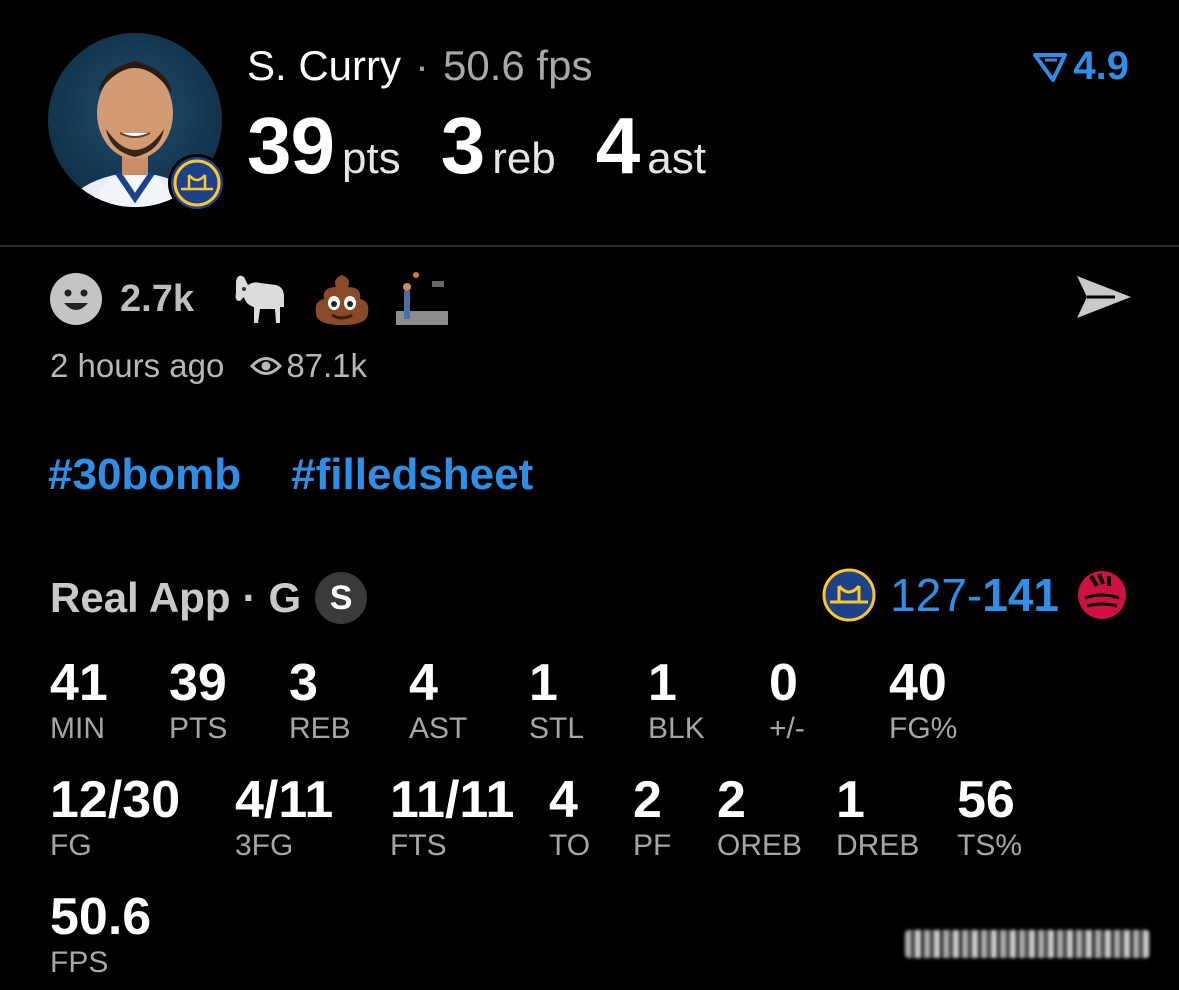  What do you see at coordinates (341, 598) in the screenshot?
I see `starter-badge: S` at bounding box center [341, 598].